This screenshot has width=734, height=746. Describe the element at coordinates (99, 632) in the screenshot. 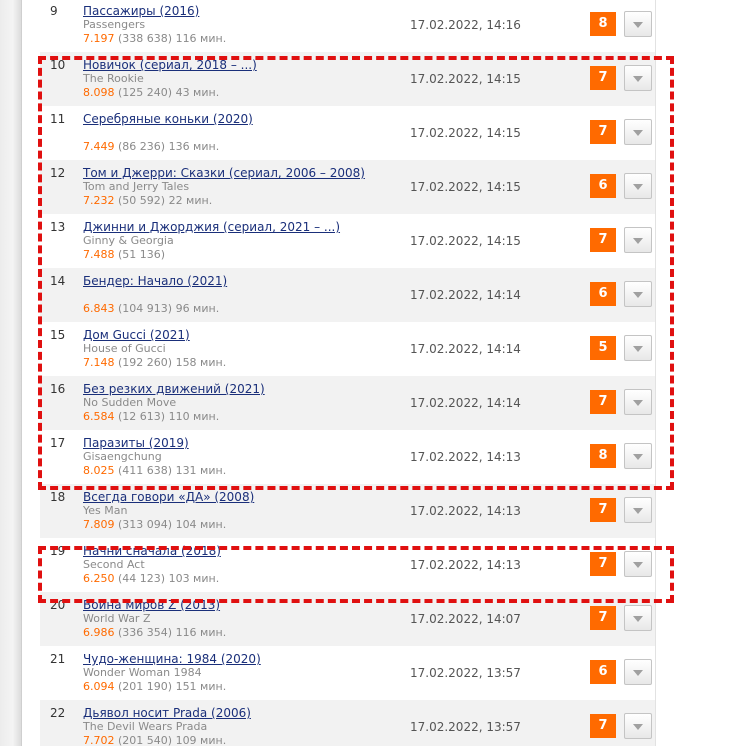

I see `rating-value: 6.986` at that location.